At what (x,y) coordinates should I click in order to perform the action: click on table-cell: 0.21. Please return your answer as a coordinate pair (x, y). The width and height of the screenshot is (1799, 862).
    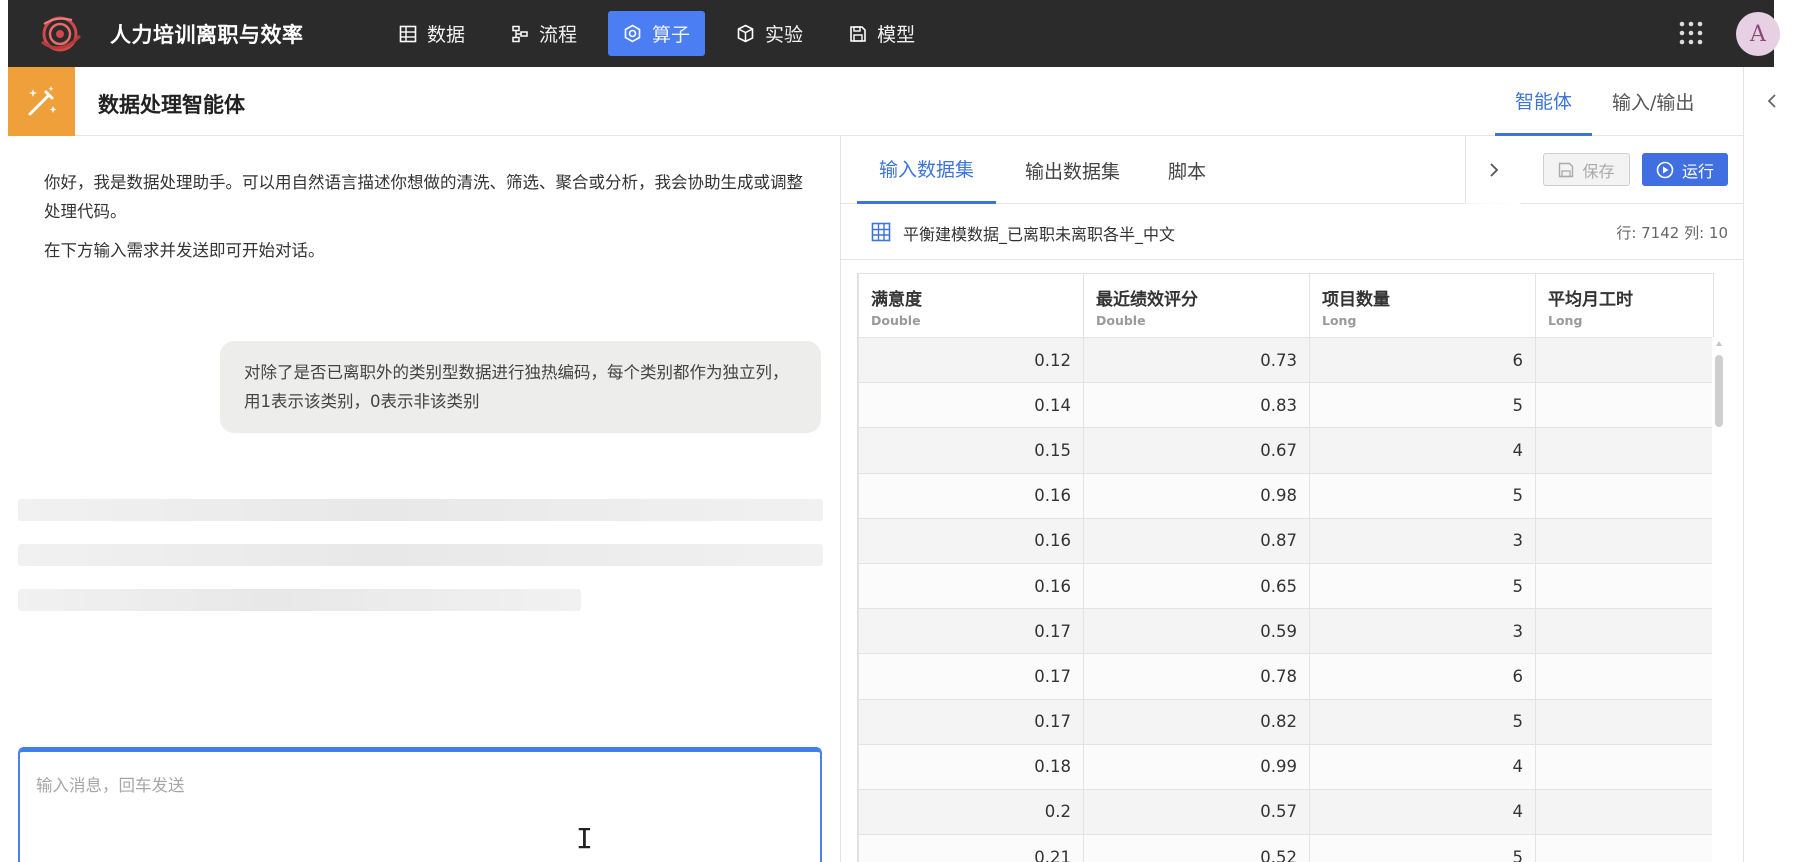
    Looking at the image, I should click on (971, 848).